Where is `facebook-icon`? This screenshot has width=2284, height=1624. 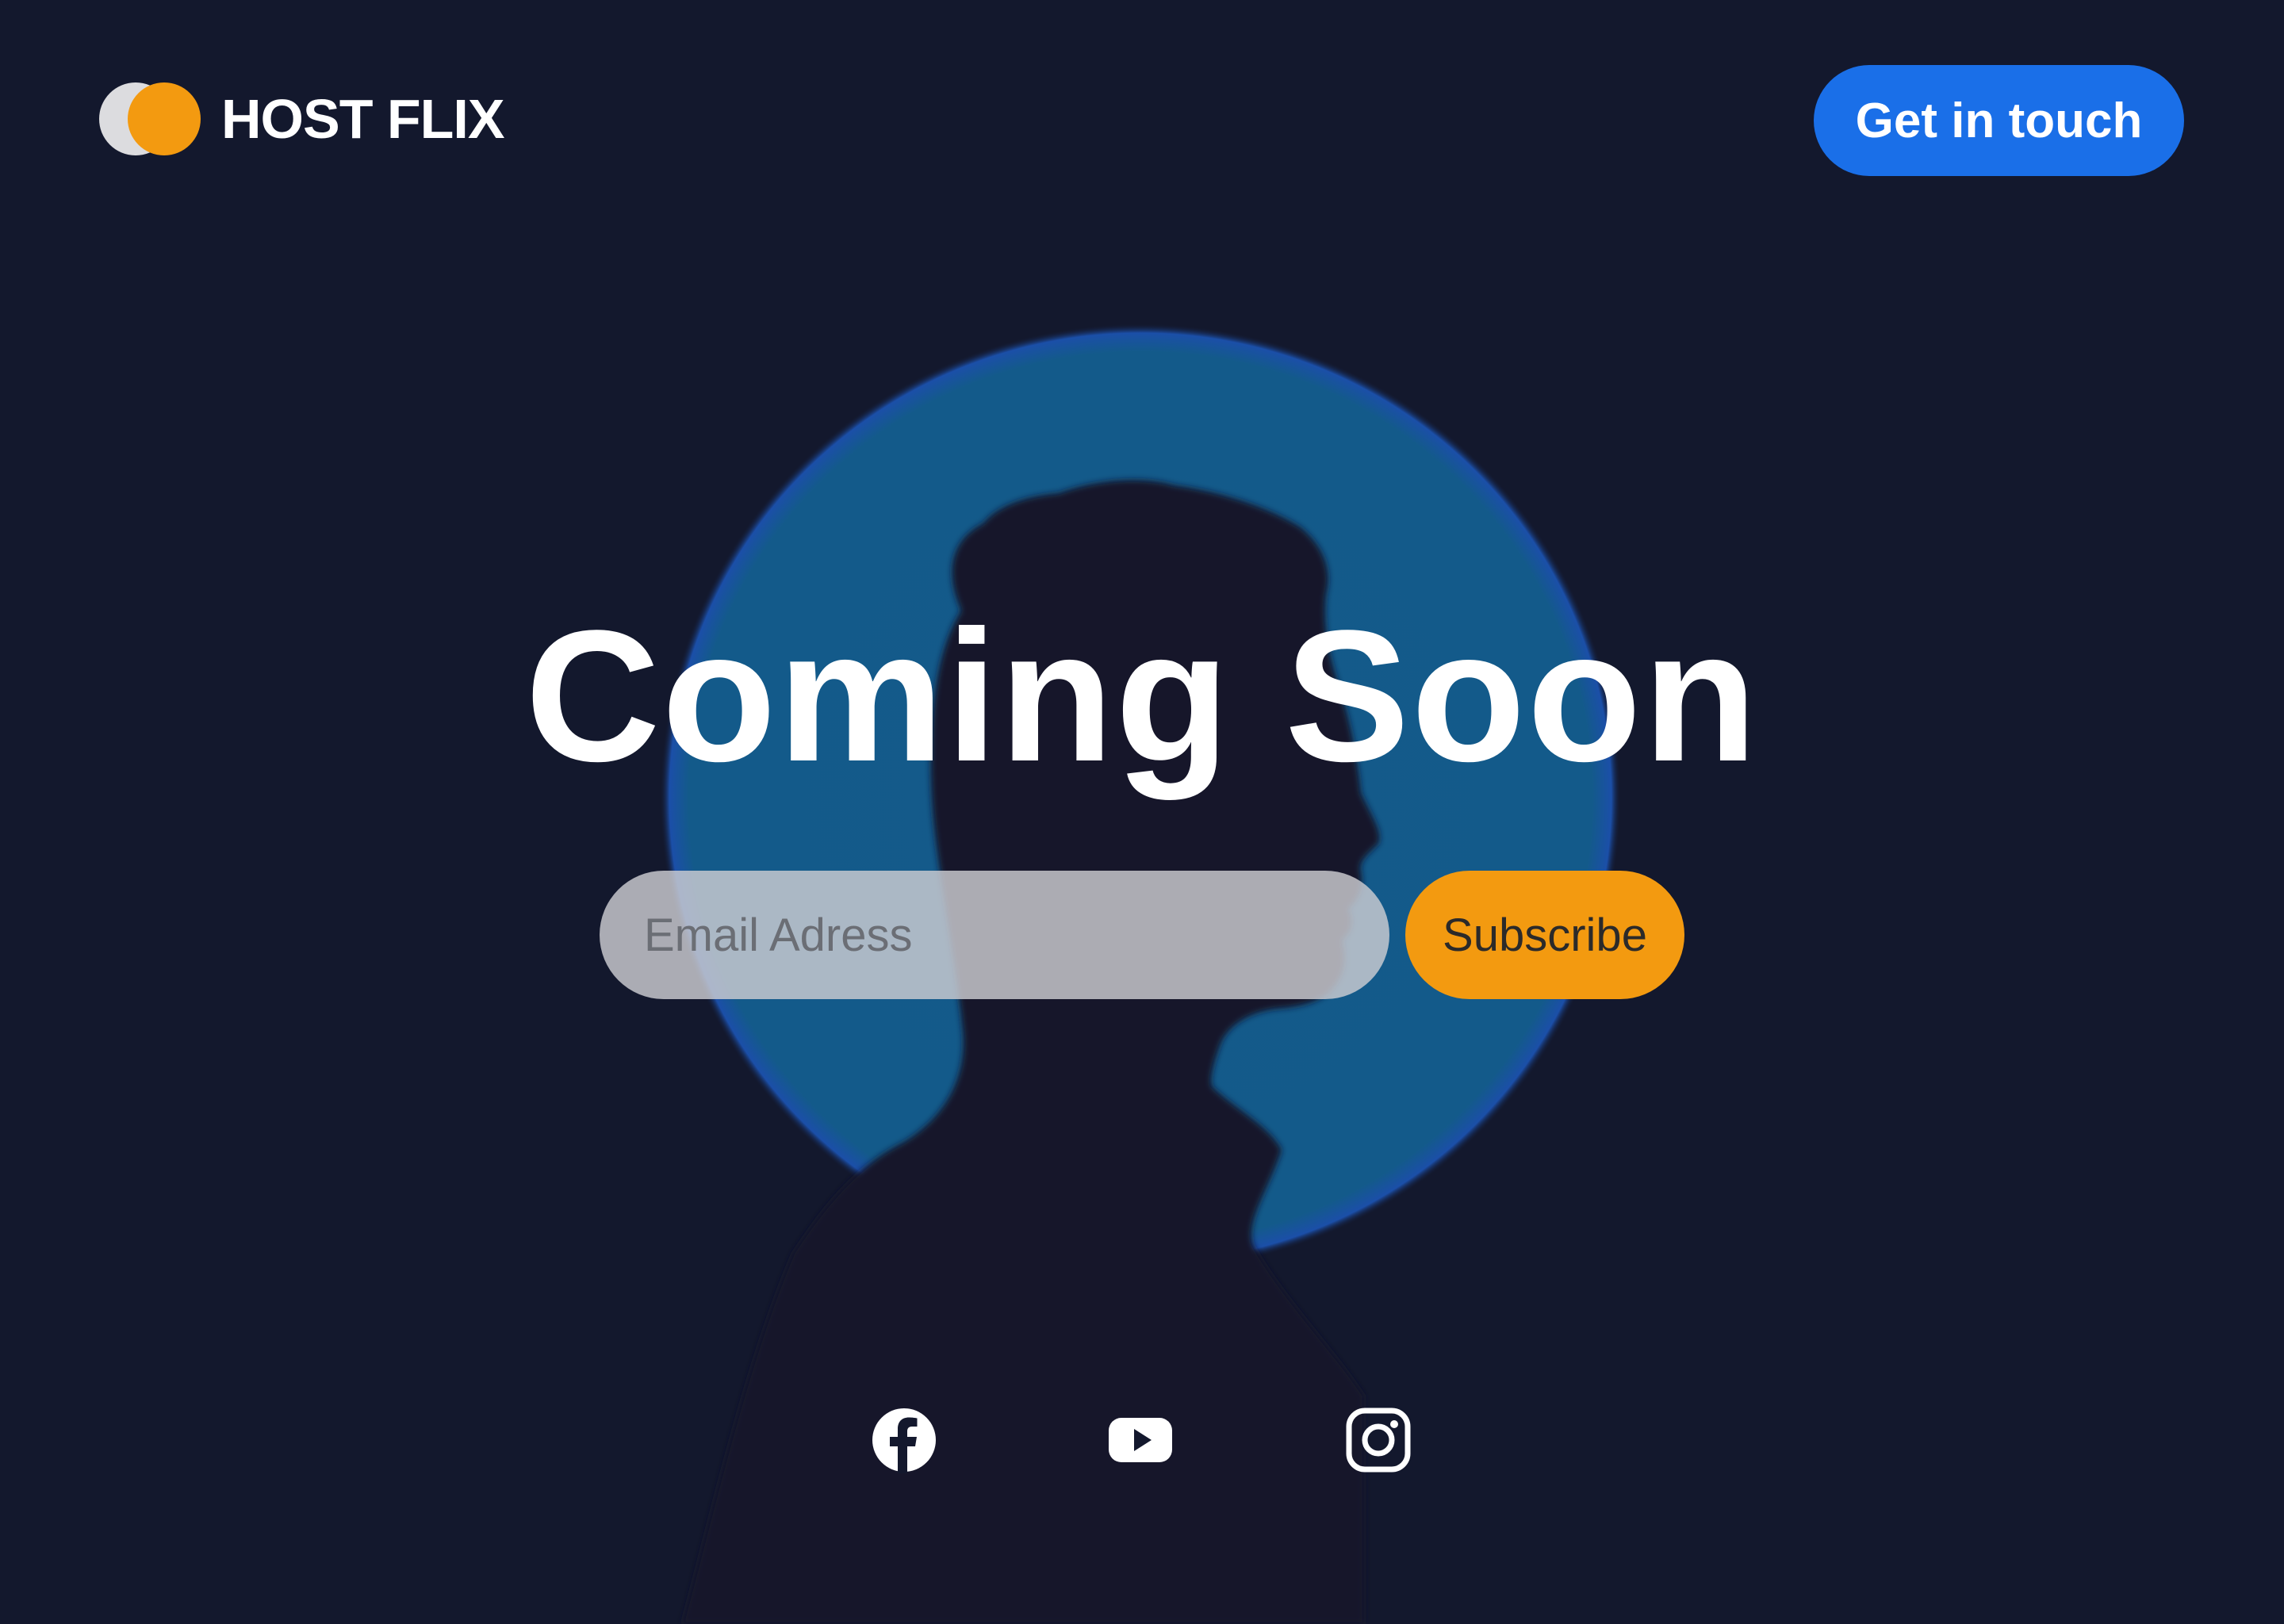
facebook-icon is located at coordinates (904, 1440).